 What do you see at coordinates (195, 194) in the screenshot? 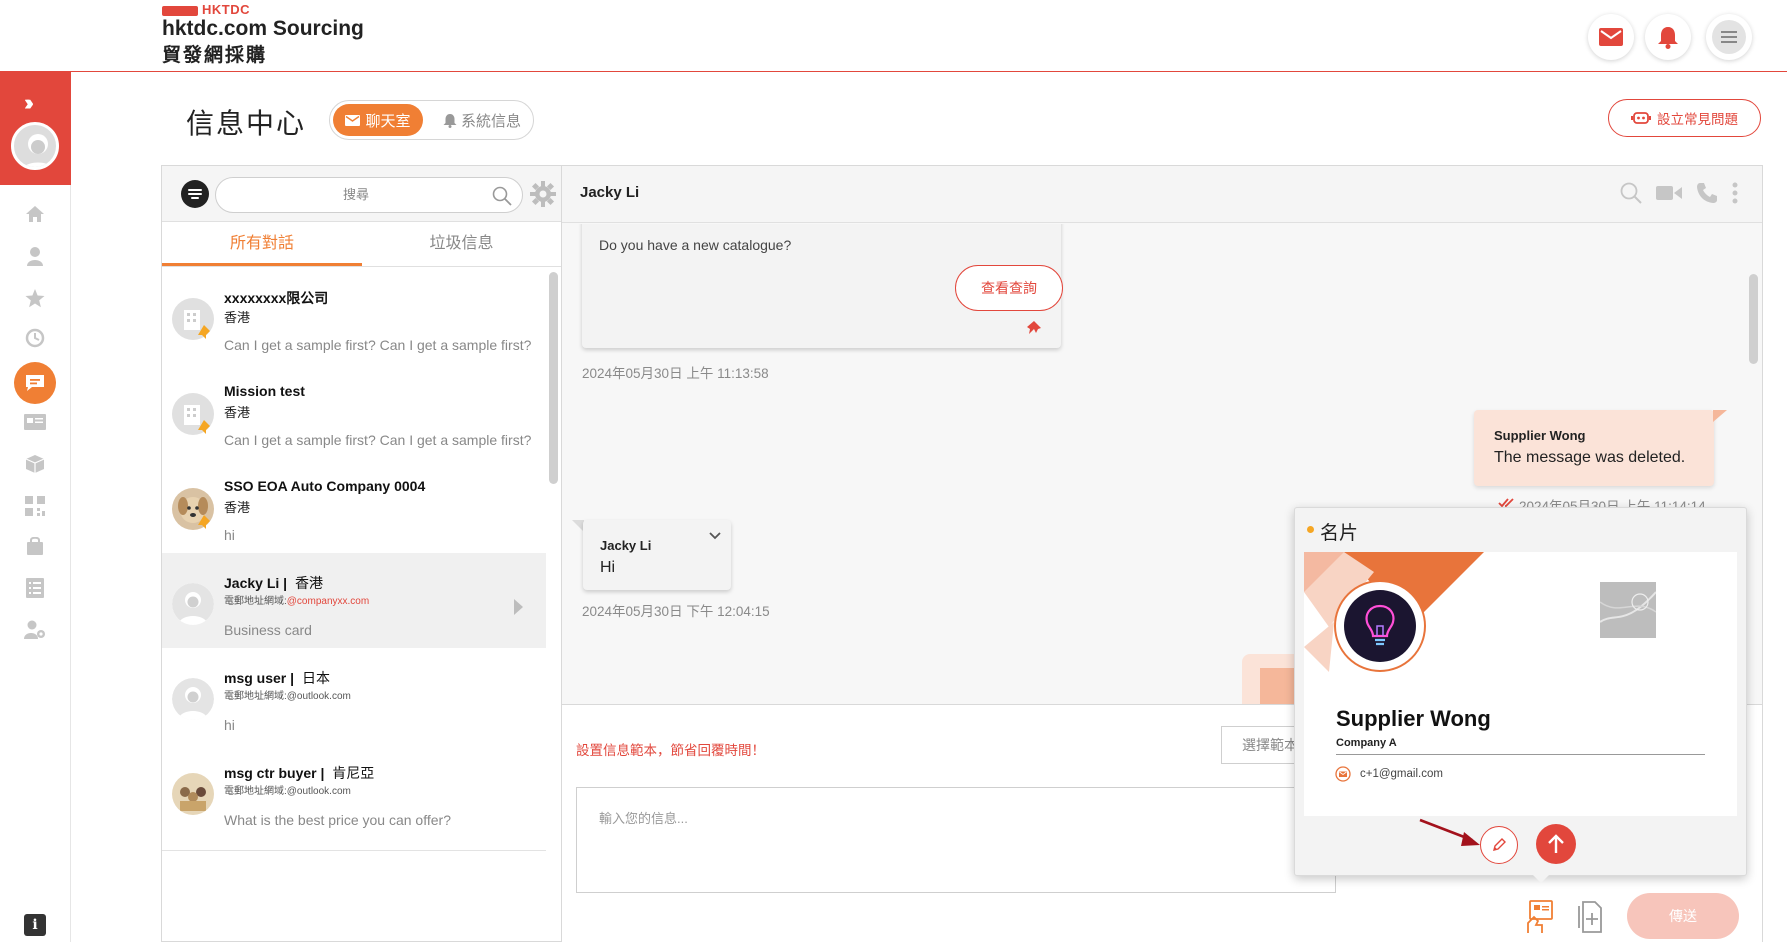
I see `filter-icon` at bounding box center [195, 194].